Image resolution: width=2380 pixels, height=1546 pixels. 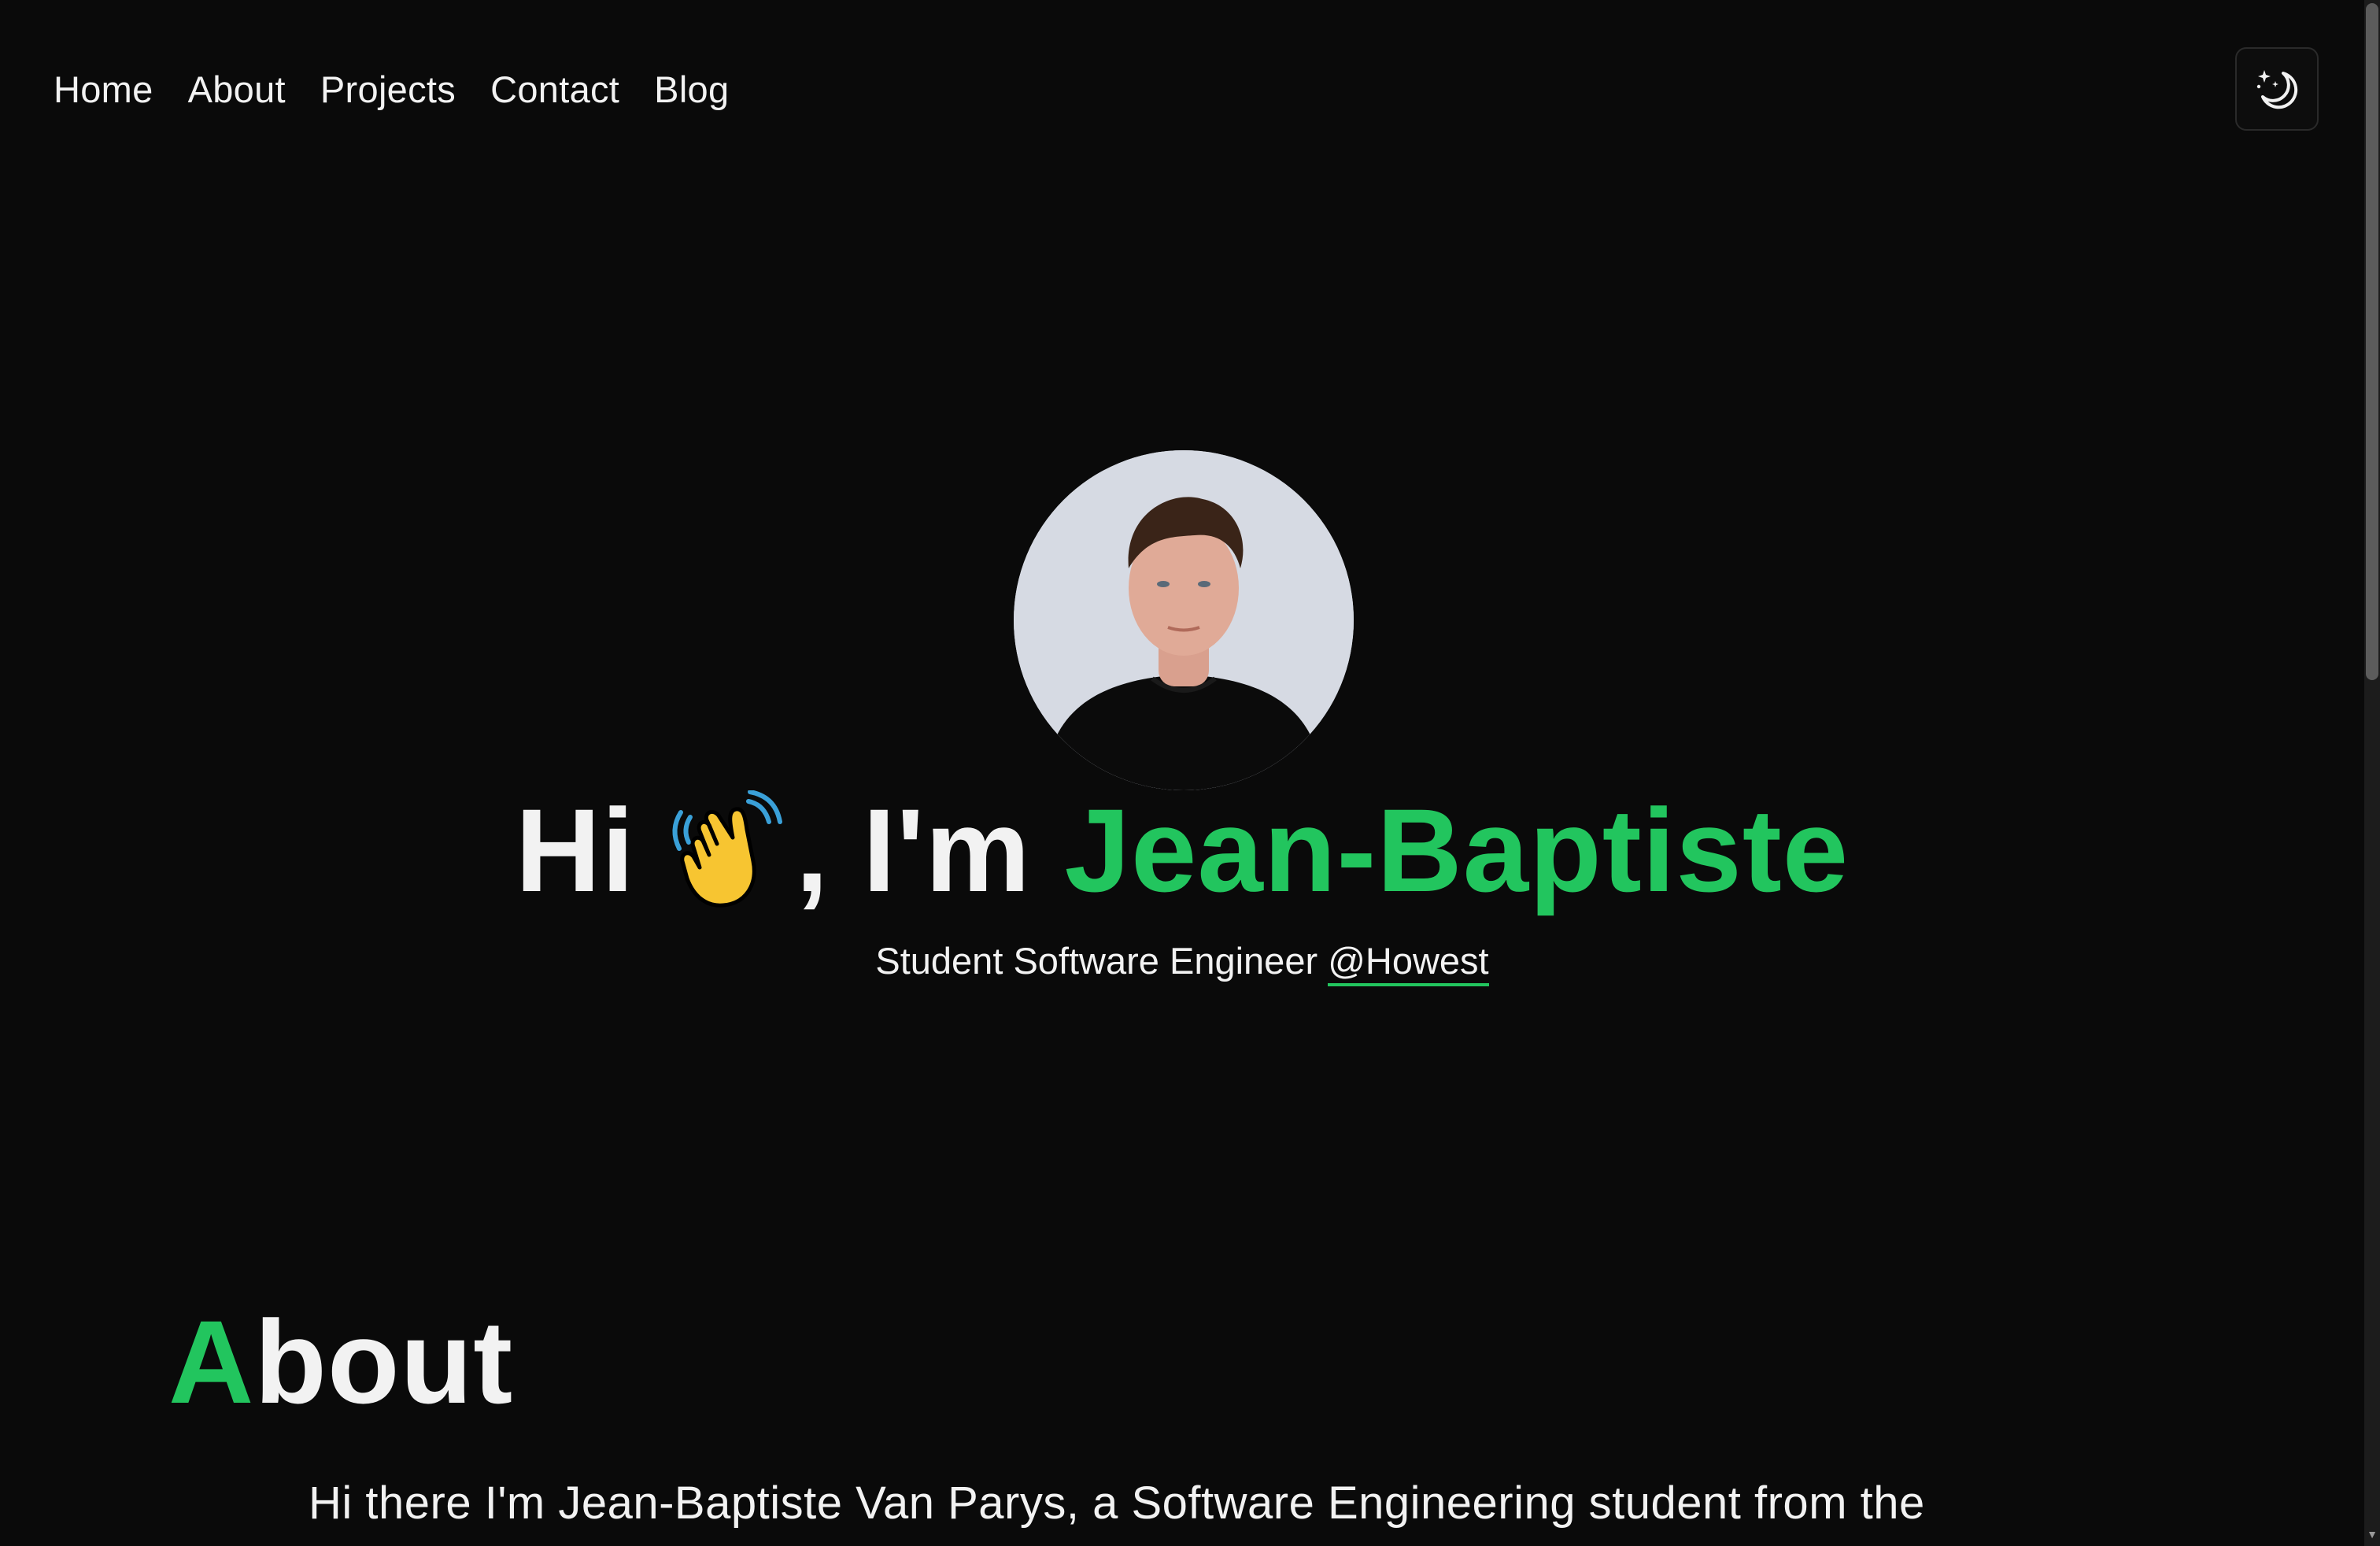 I want to click on main-nav: Home About Projects Contact Blog, so click(x=391, y=89).